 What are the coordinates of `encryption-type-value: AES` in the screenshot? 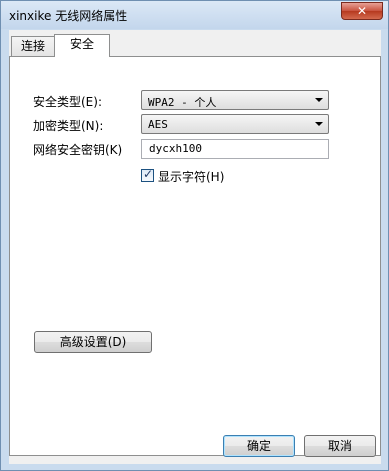 It's located at (158, 124).